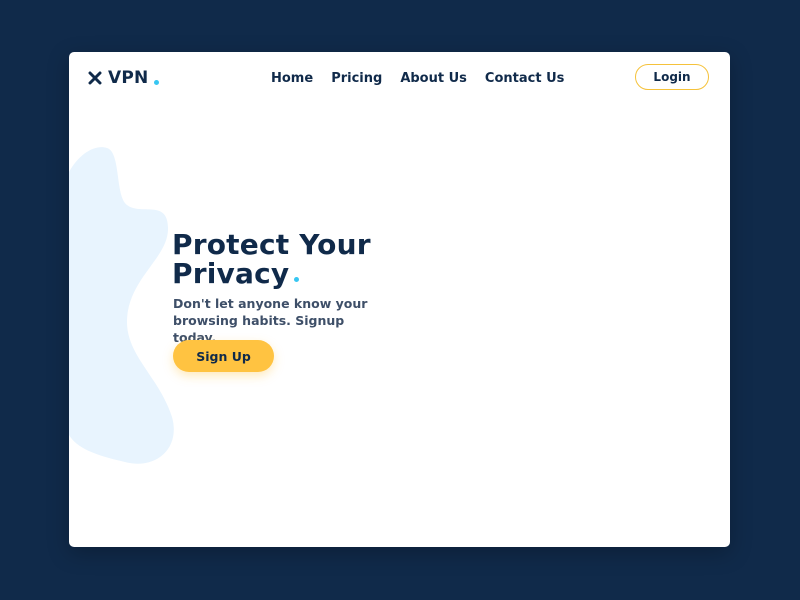  What do you see at coordinates (292, 78) in the screenshot?
I see `nav-home-link: Home` at bounding box center [292, 78].